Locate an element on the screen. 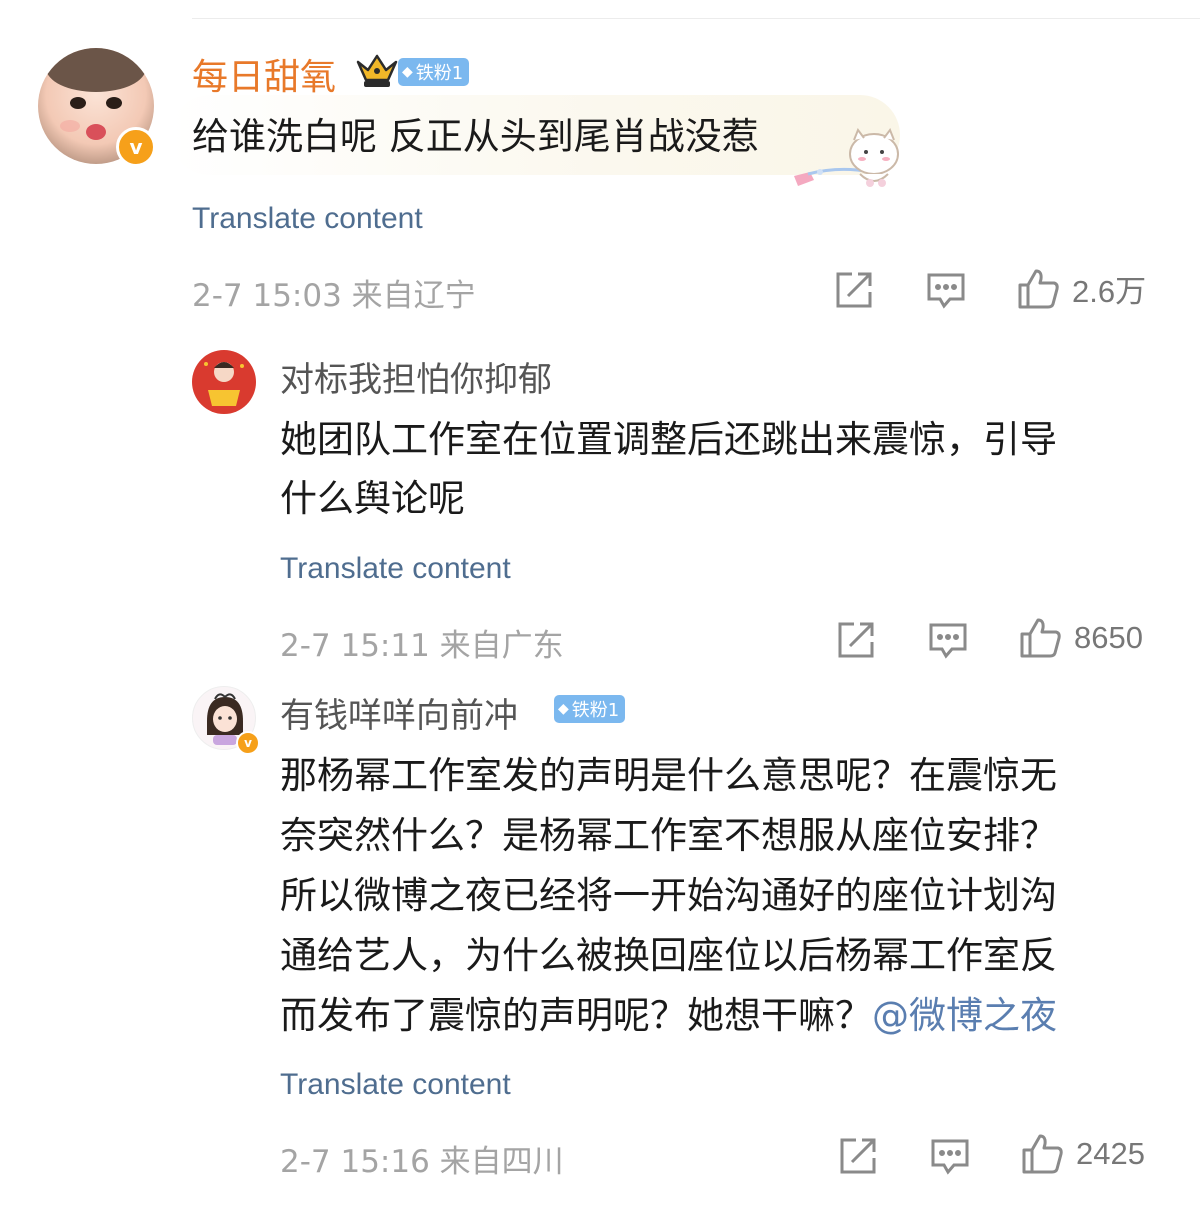 The height and width of the screenshot is (1206, 1200). crown-icon is located at coordinates (377, 73).